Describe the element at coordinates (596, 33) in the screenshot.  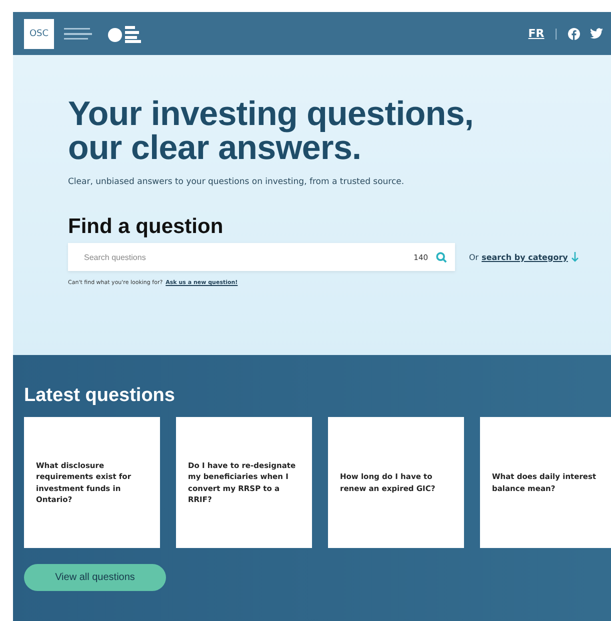
I see `bird-icon` at that location.